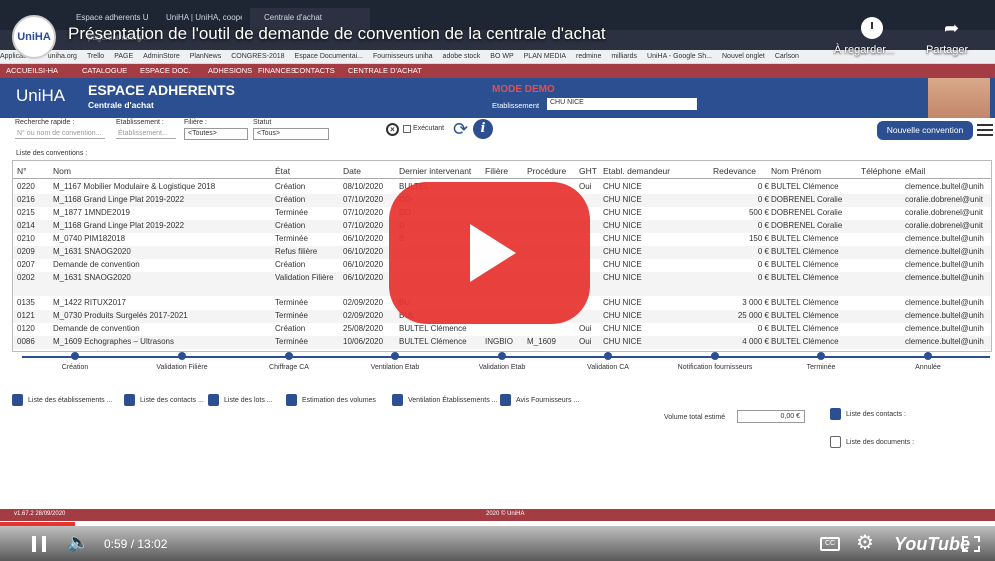  Describe the element at coordinates (91, 212) in the screenshot. I see `table-cell: M_1877 1MNDE2019` at that location.